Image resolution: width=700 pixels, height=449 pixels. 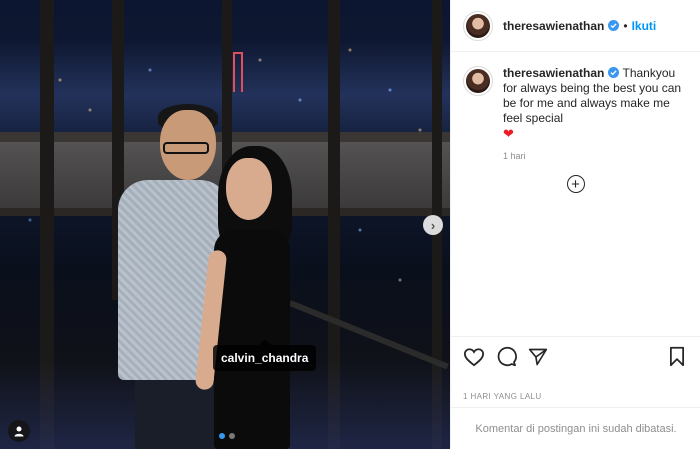 I want to click on post-header: theresawienathan • Ikuti, so click(x=575, y=26).